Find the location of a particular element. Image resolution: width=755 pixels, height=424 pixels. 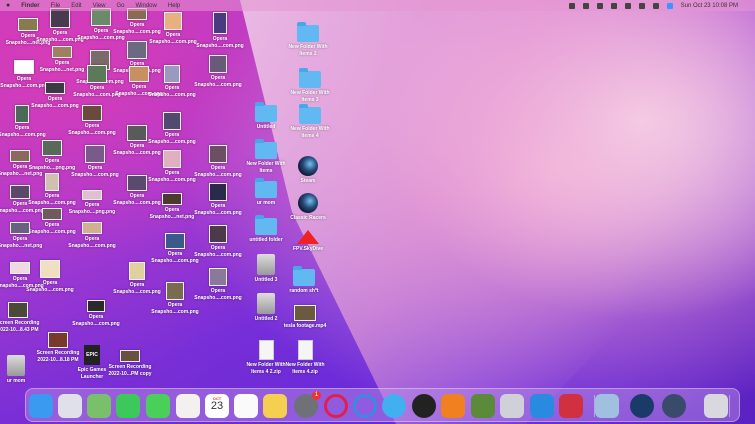

desktop-icon-random-sh-t: random sh*t is located at coordinates (304, 280).